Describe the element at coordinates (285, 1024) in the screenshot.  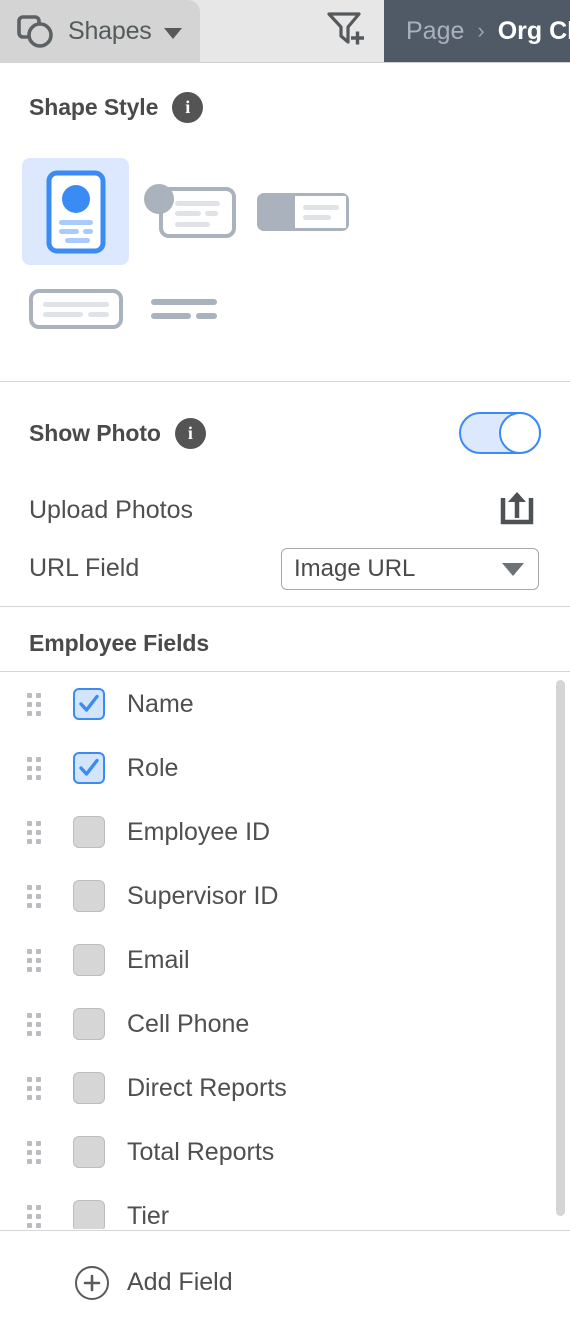
I see `list-item: Cell Phone` at that location.